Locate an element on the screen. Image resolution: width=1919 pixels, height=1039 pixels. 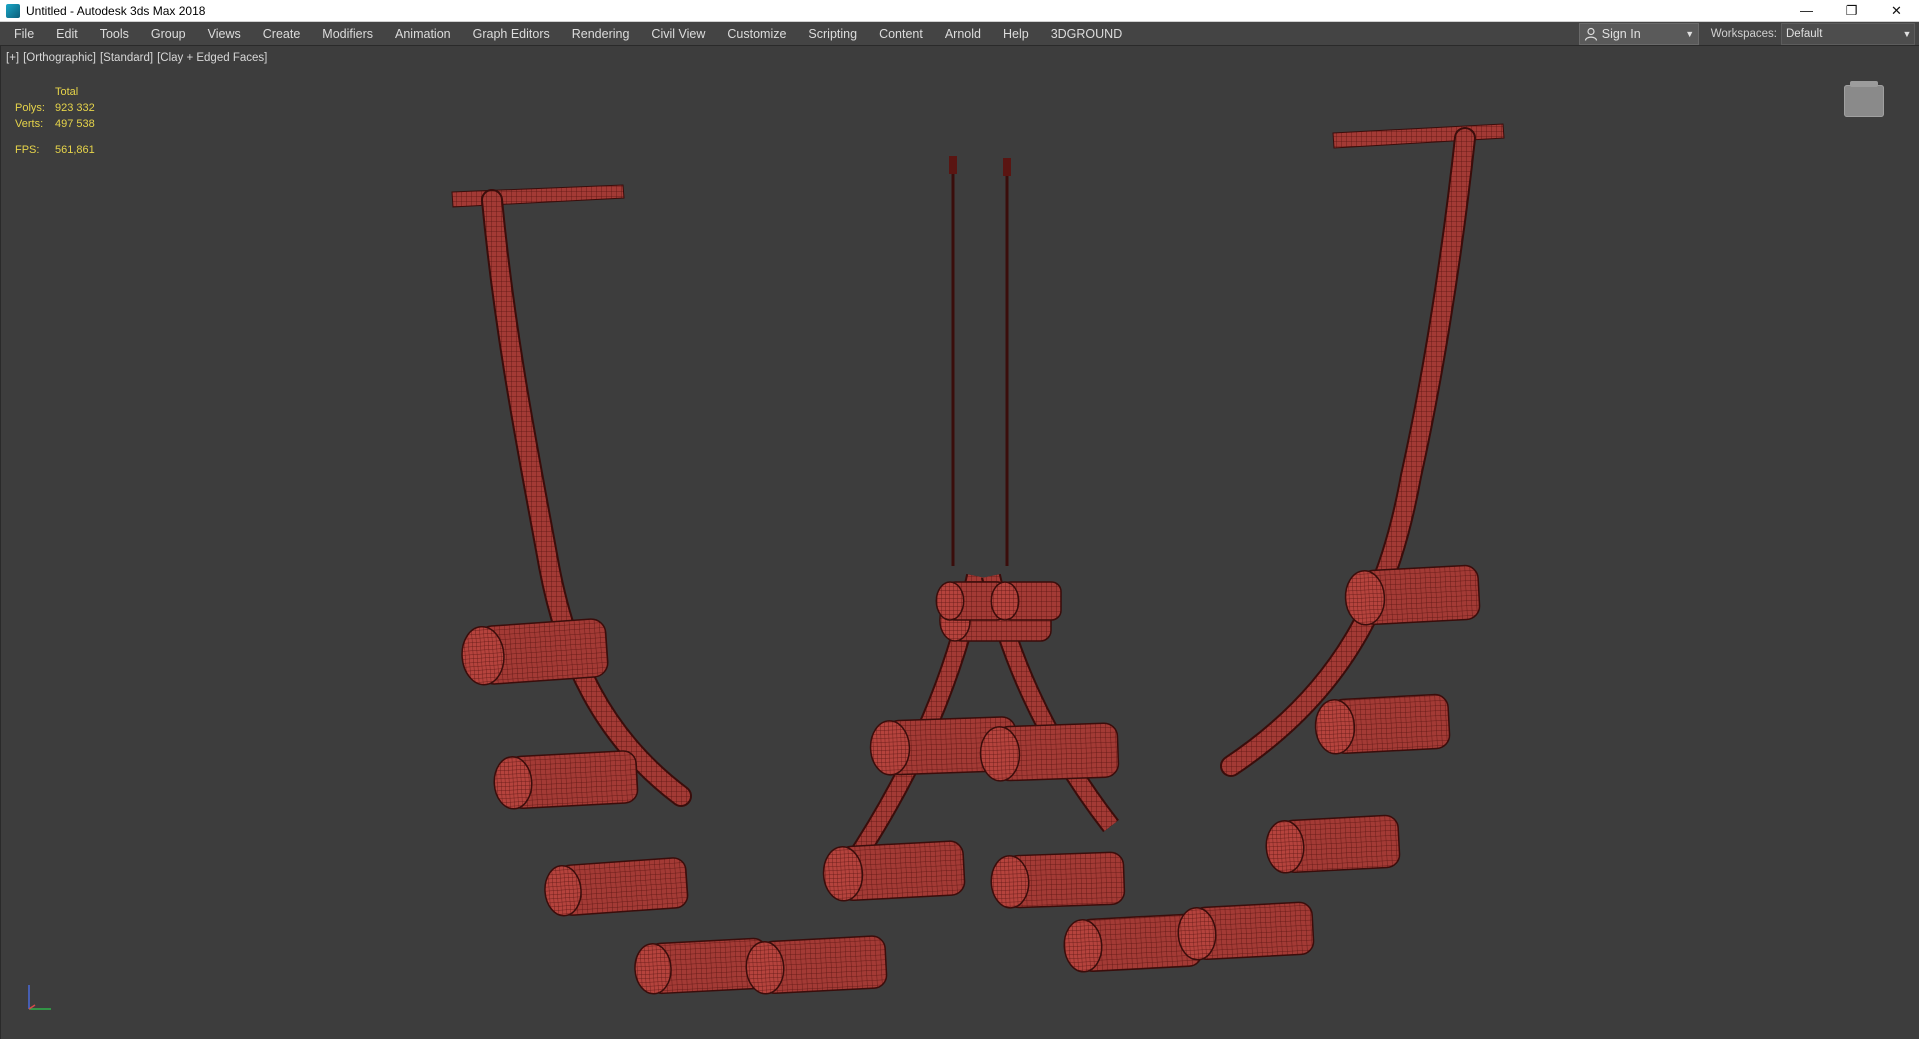
menu-tools: Tools is located at coordinates (114, 34).